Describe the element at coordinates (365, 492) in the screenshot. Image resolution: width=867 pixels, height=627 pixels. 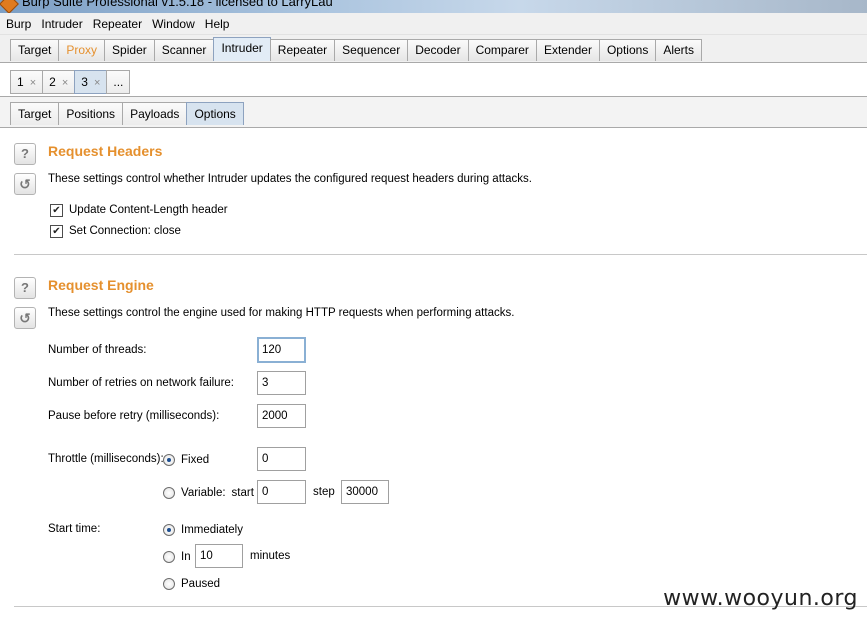
I see `throttle-step-input: 30000` at that location.